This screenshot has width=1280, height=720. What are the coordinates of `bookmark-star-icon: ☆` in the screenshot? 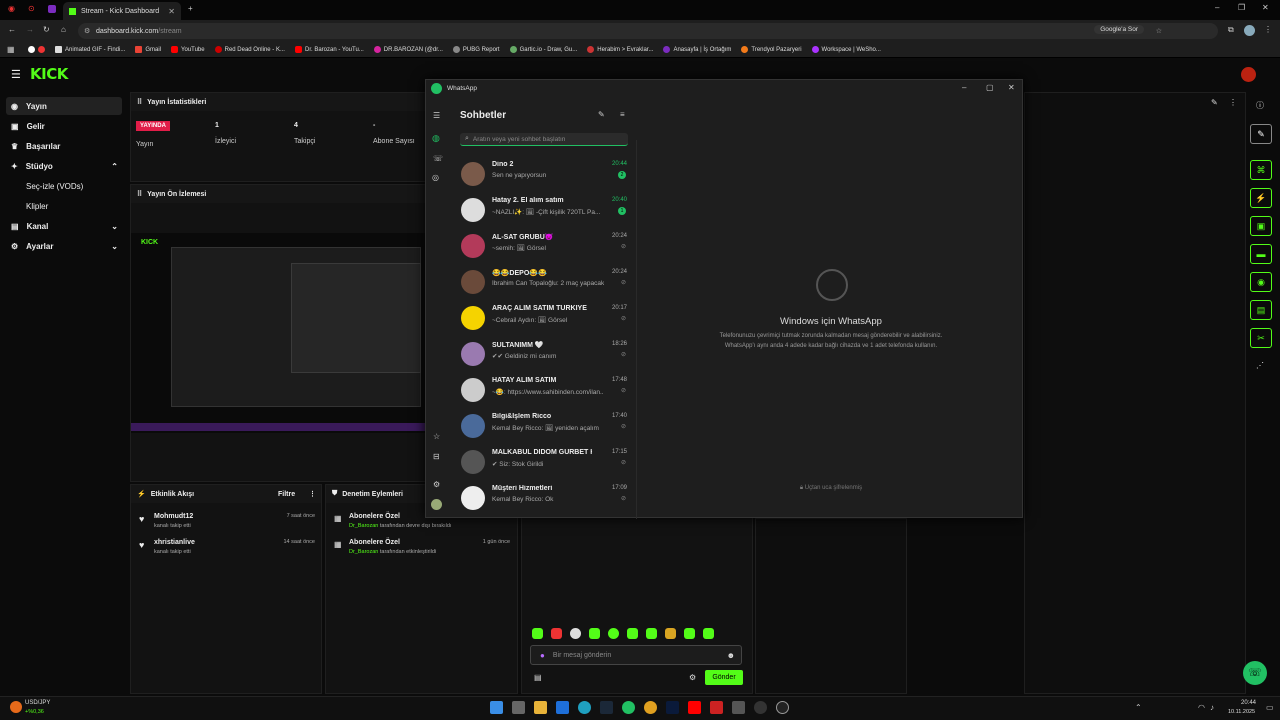 It's located at (1159, 31).